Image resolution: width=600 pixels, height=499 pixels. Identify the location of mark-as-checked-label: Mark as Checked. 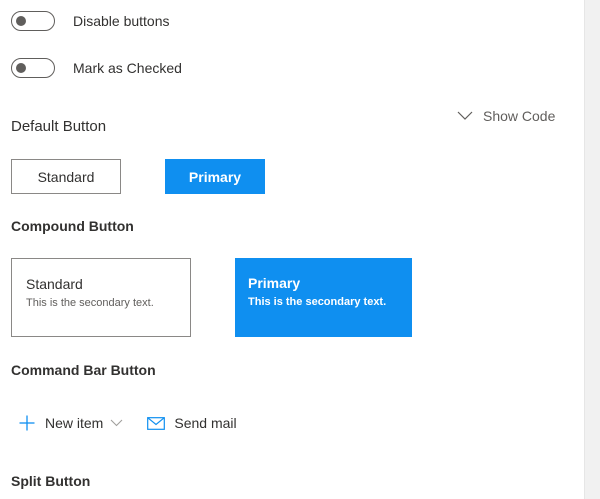
(127, 68).